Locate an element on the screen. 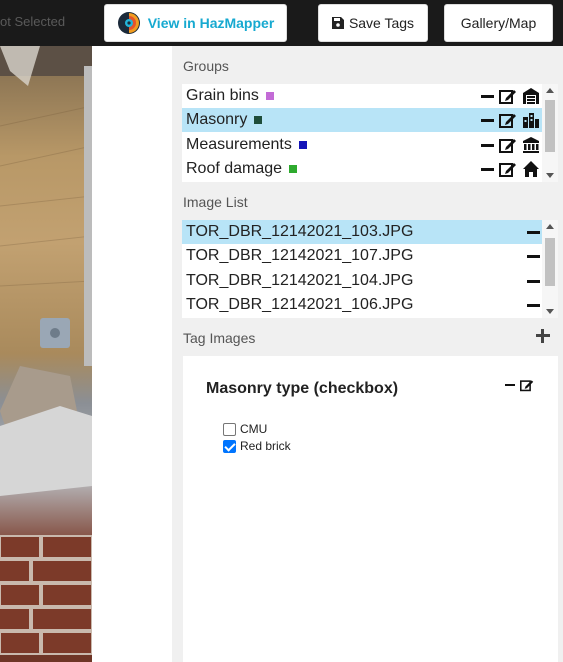 This screenshot has height=662, width=563. city-icon is located at coordinates (531, 120).